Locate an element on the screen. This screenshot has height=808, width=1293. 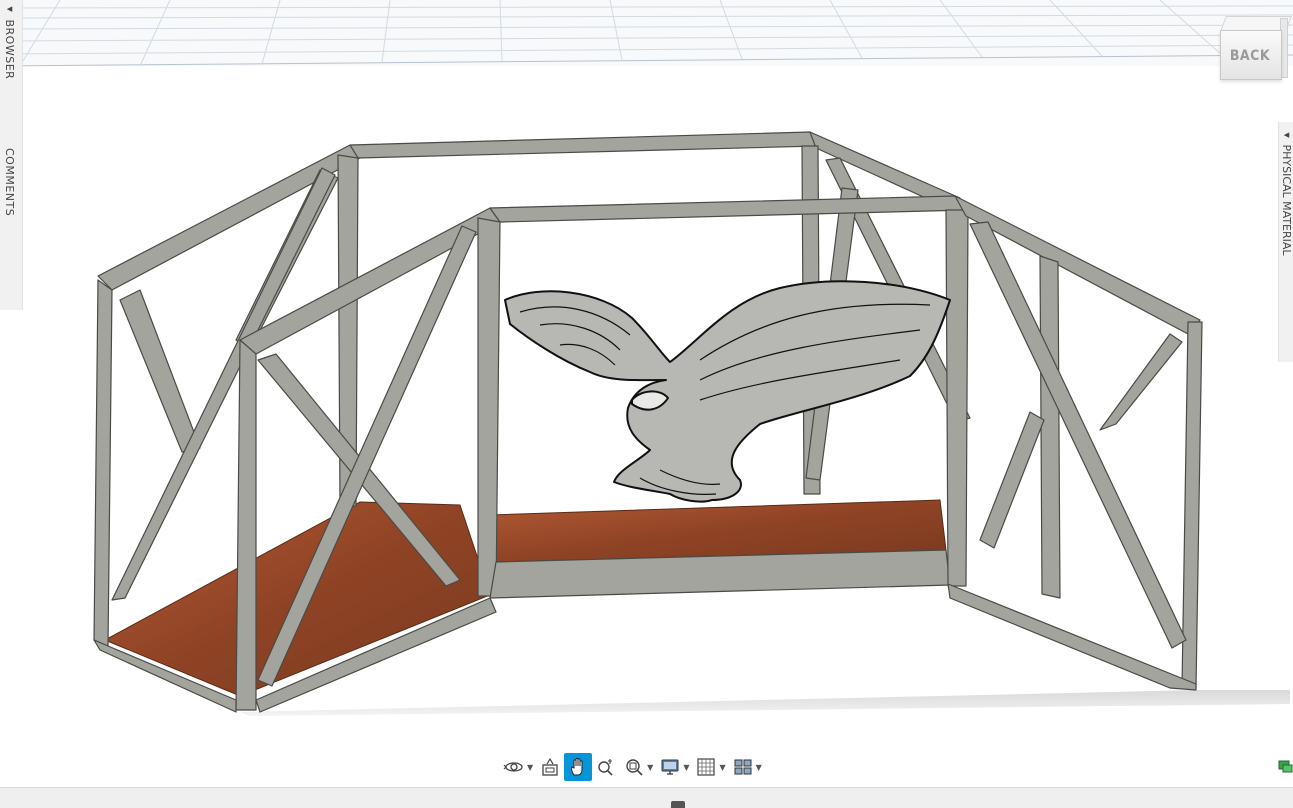
zoom-window-button: ▼ is located at coordinates (638, 767).